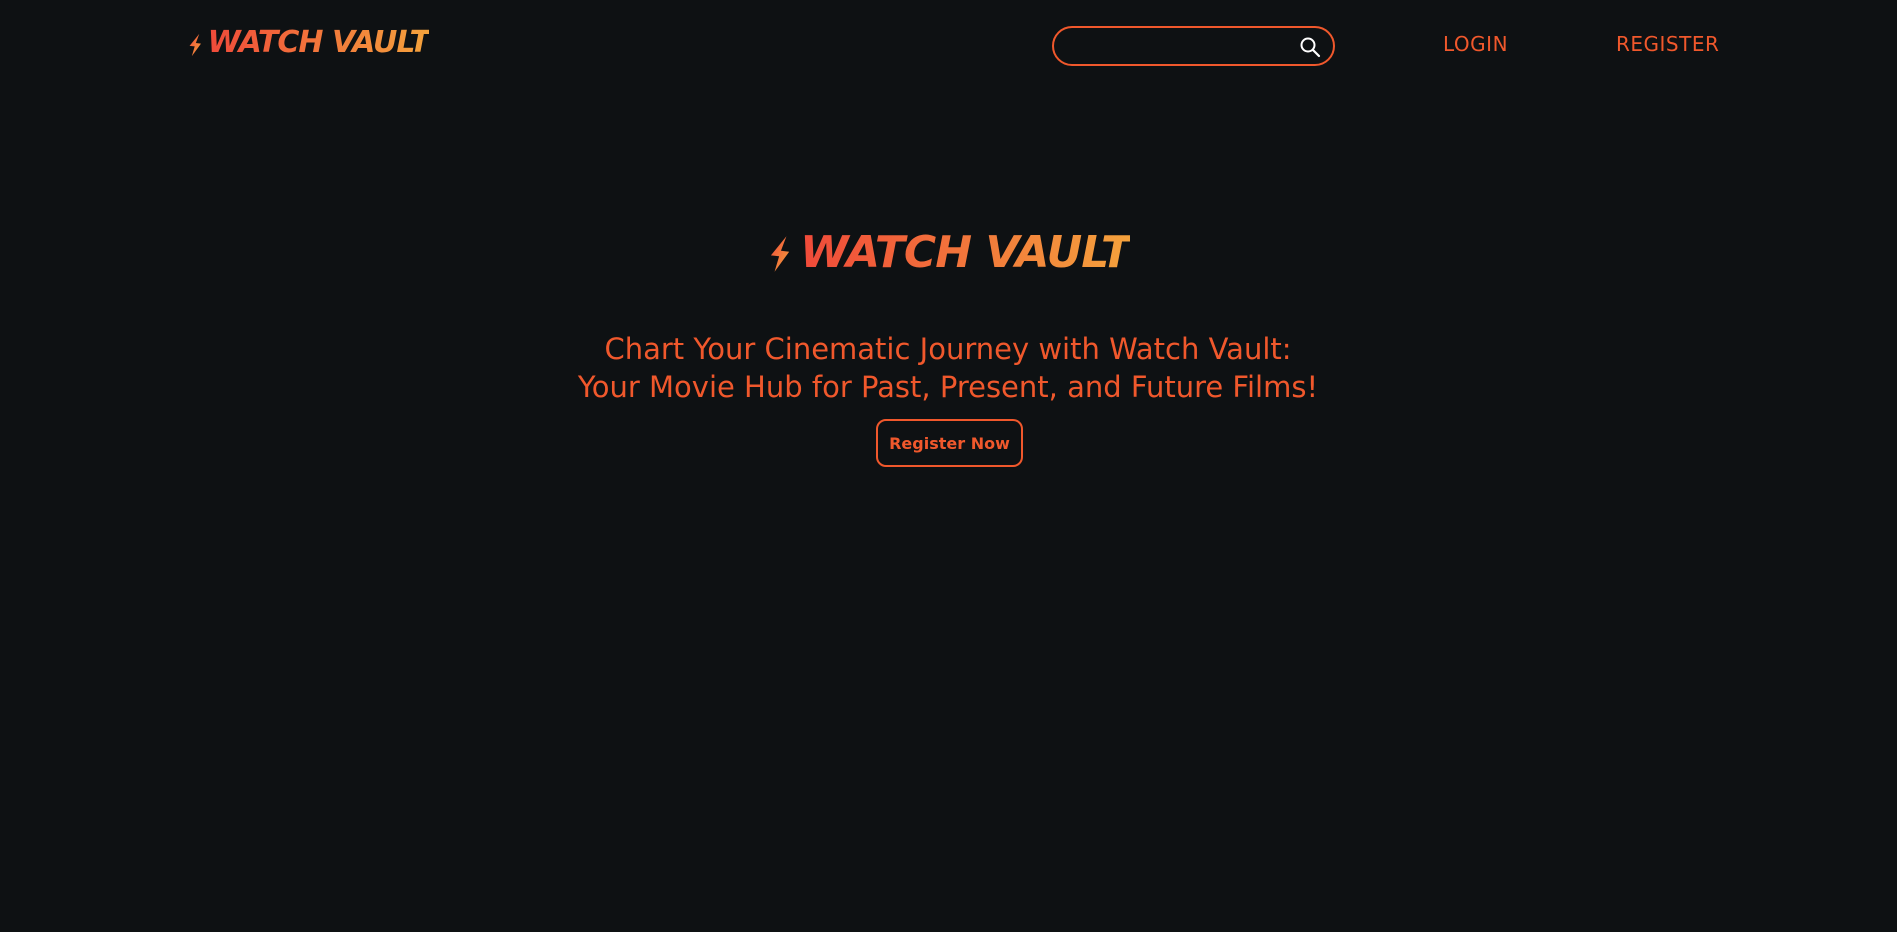 This screenshot has width=1897, height=932. I want to click on search-box, so click(1193, 46).